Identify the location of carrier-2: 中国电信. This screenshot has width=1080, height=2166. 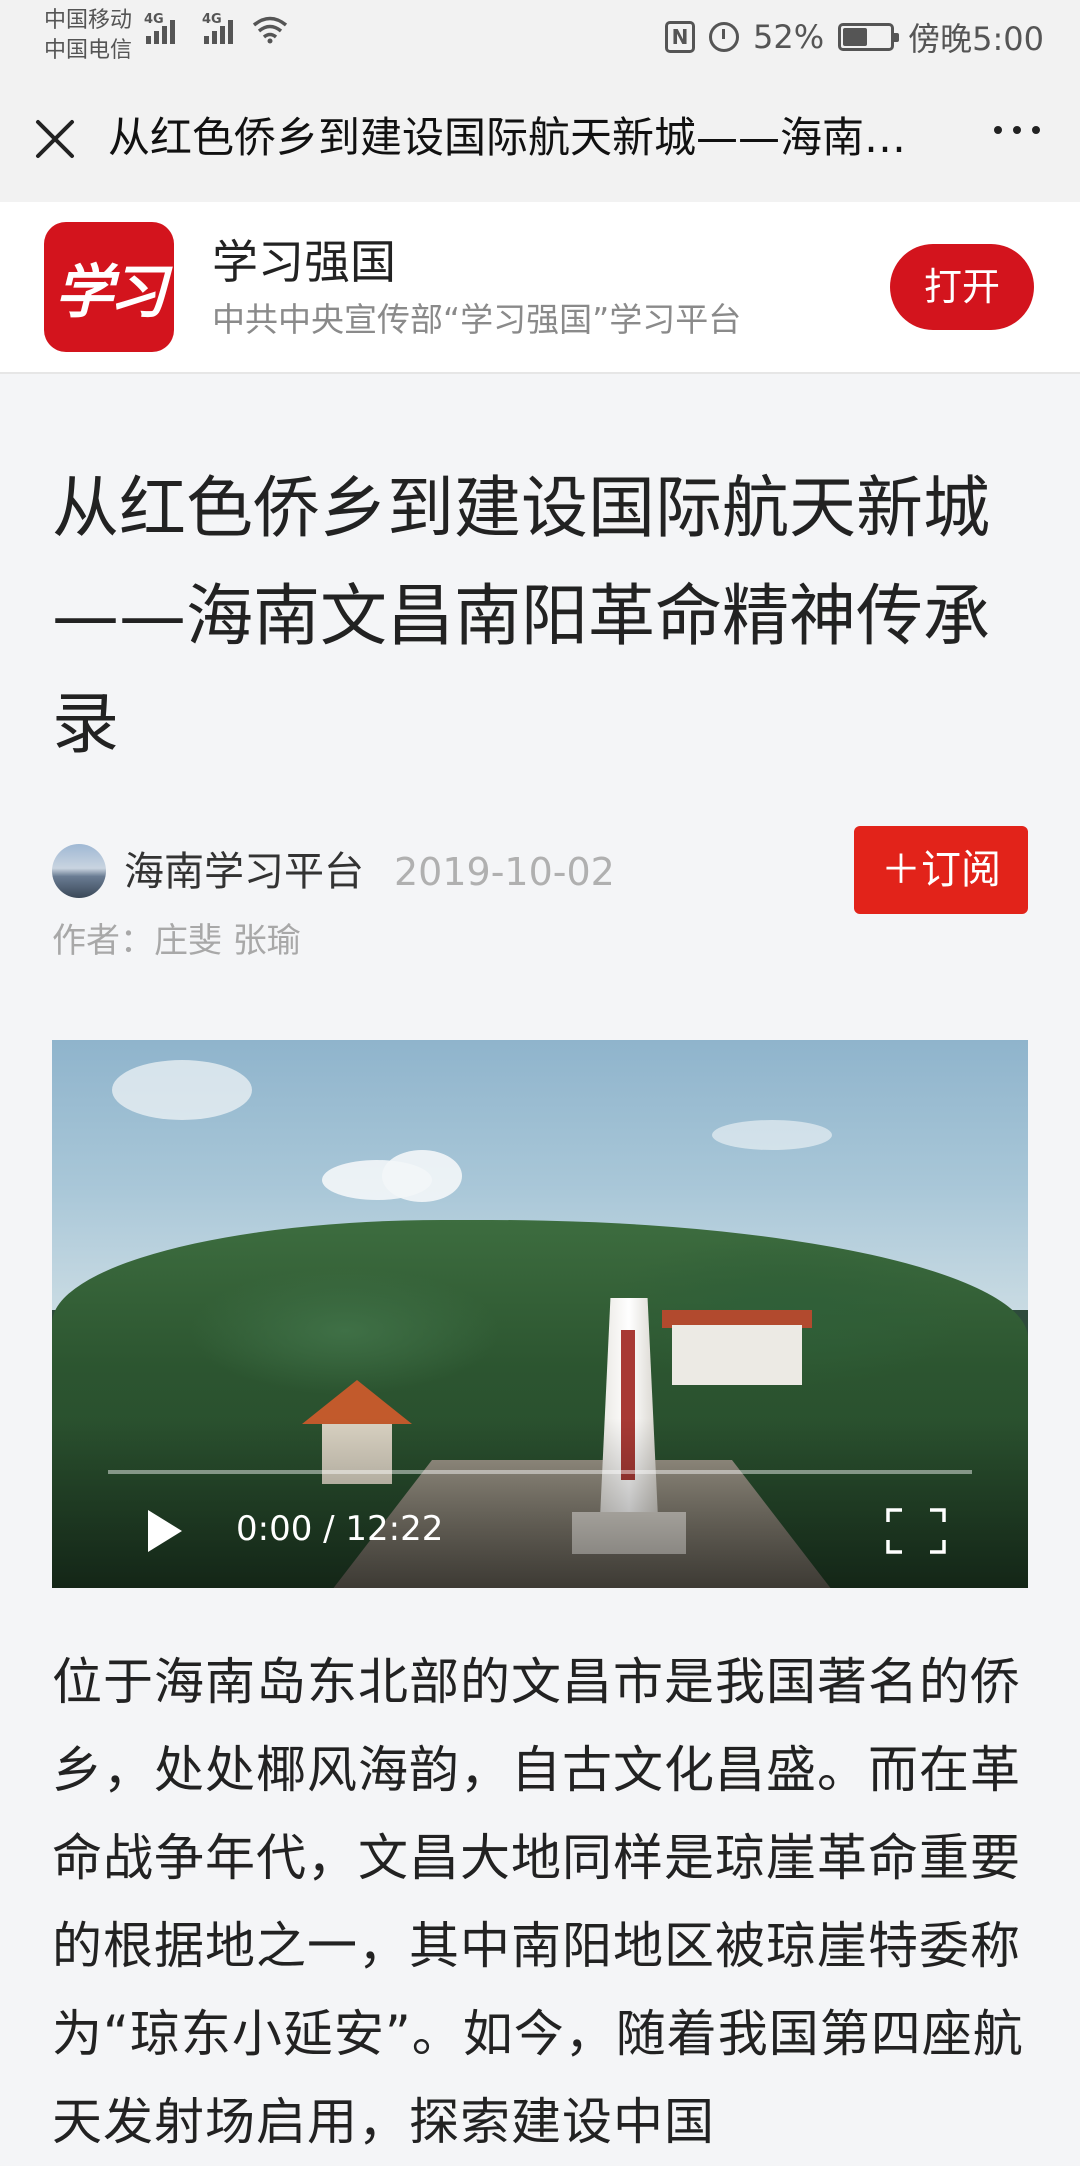
(88, 50).